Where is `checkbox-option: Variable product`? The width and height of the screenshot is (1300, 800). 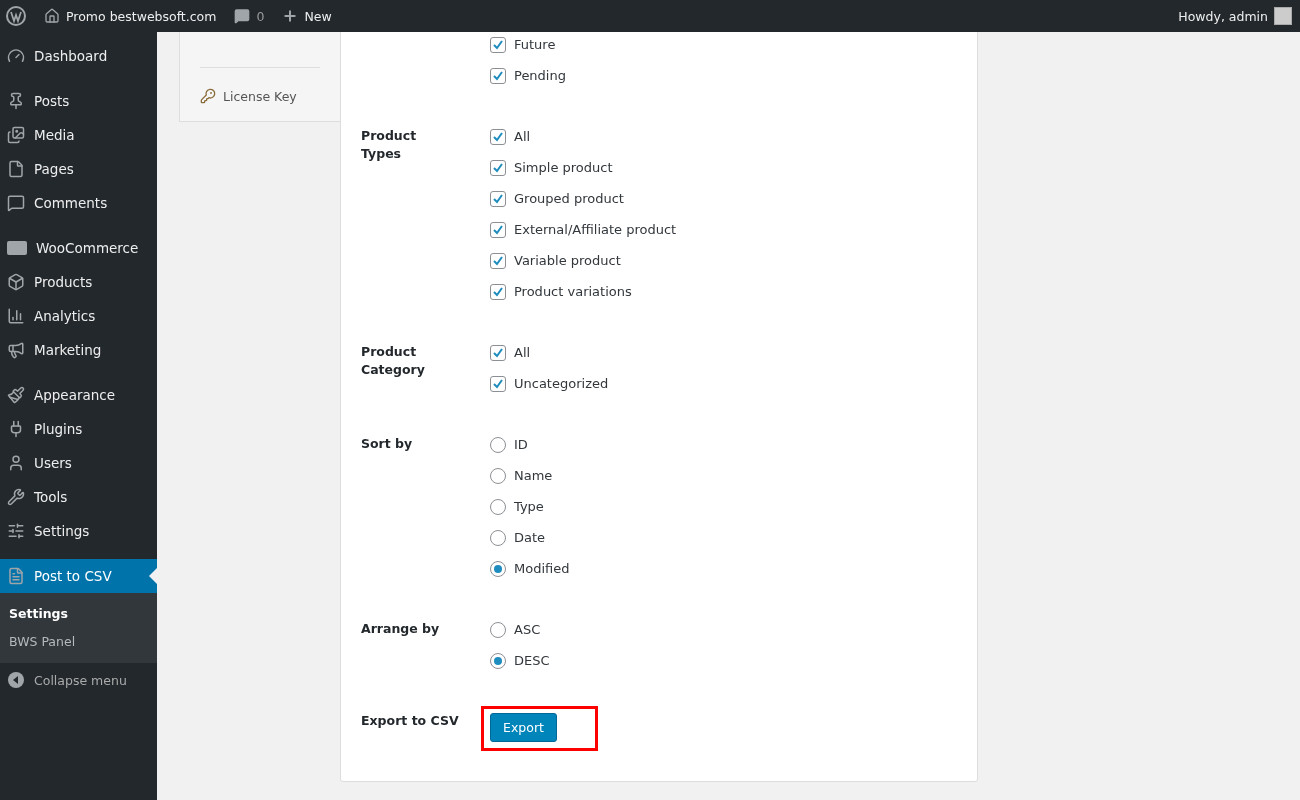 checkbox-option: Variable product is located at coordinates (583, 260).